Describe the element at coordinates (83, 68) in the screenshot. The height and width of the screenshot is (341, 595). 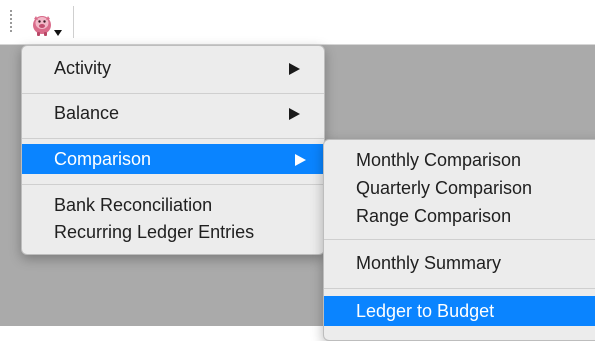
I see `menu-item-label: Activity` at that location.